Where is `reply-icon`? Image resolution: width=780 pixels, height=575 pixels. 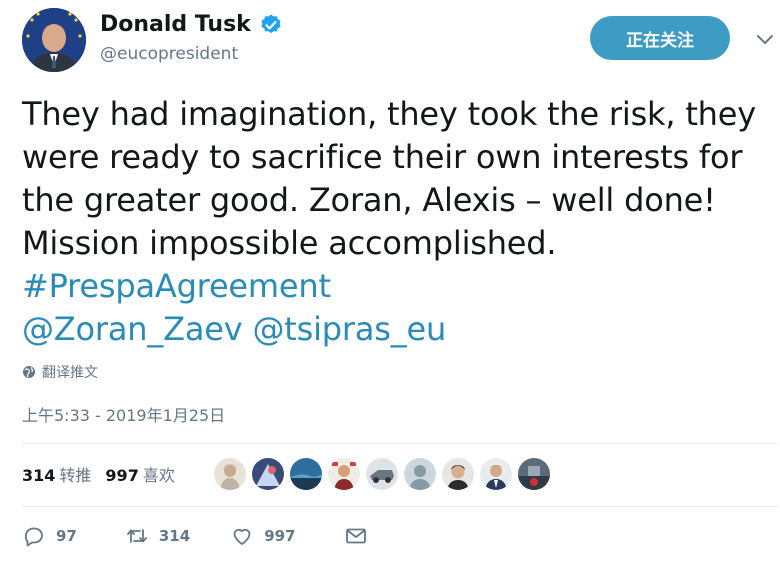 reply-icon is located at coordinates (33, 537).